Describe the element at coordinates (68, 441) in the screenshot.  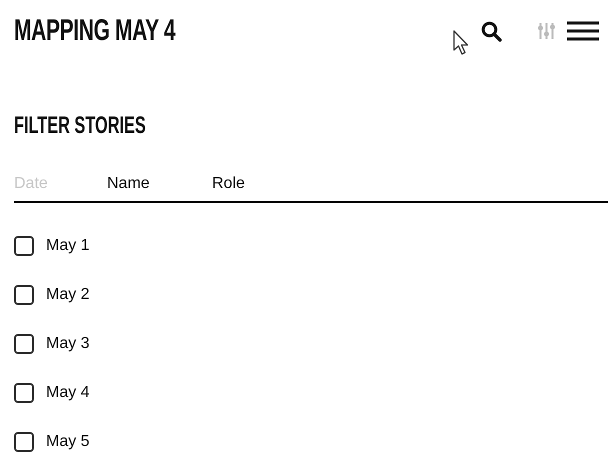
I see `checkbox-label: May 5` at that location.